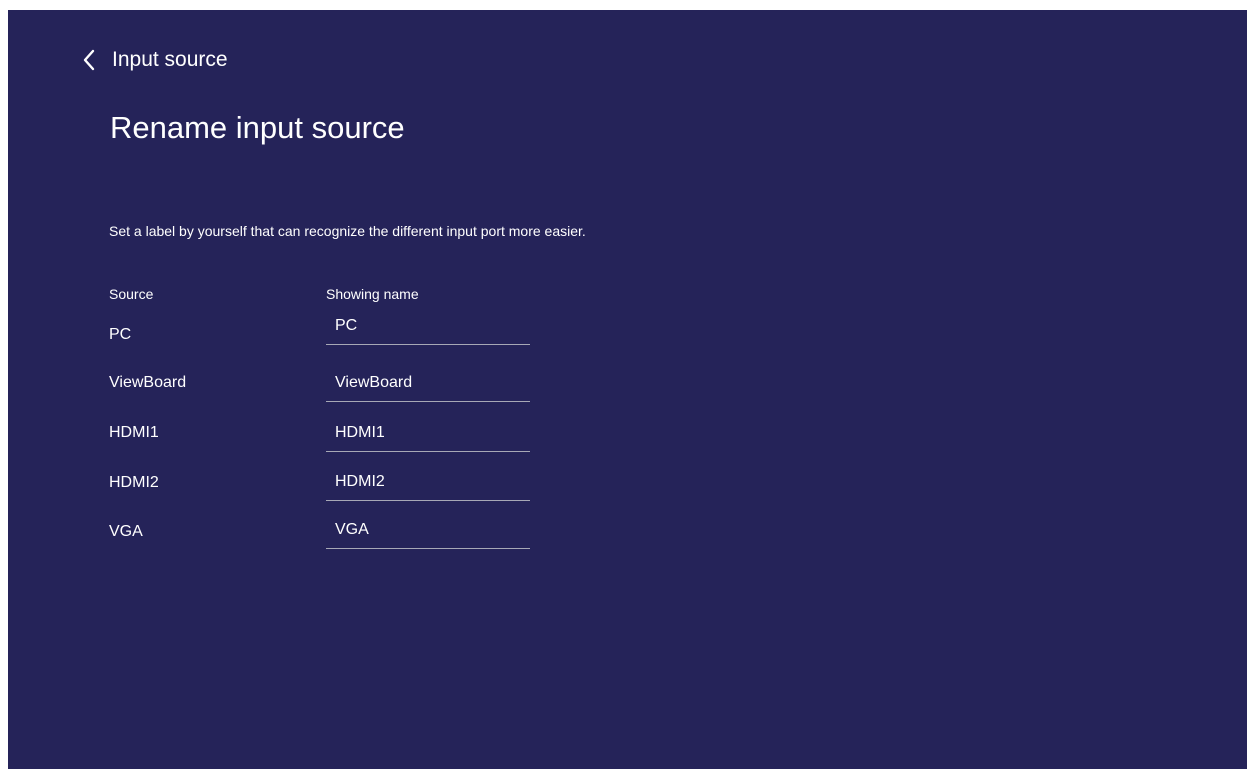 The height and width of the screenshot is (769, 1247). I want to click on source-label-pc: PC, so click(120, 334).